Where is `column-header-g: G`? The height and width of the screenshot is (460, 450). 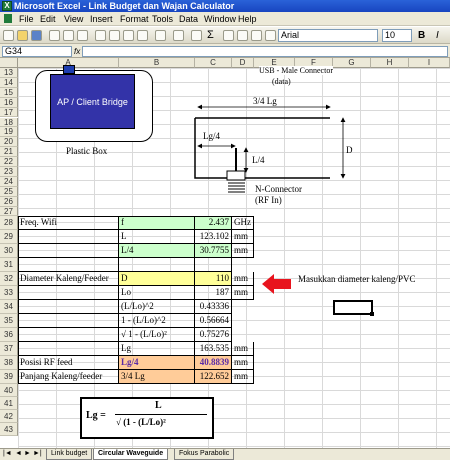 column-header-g: G is located at coordinates (352, 63).